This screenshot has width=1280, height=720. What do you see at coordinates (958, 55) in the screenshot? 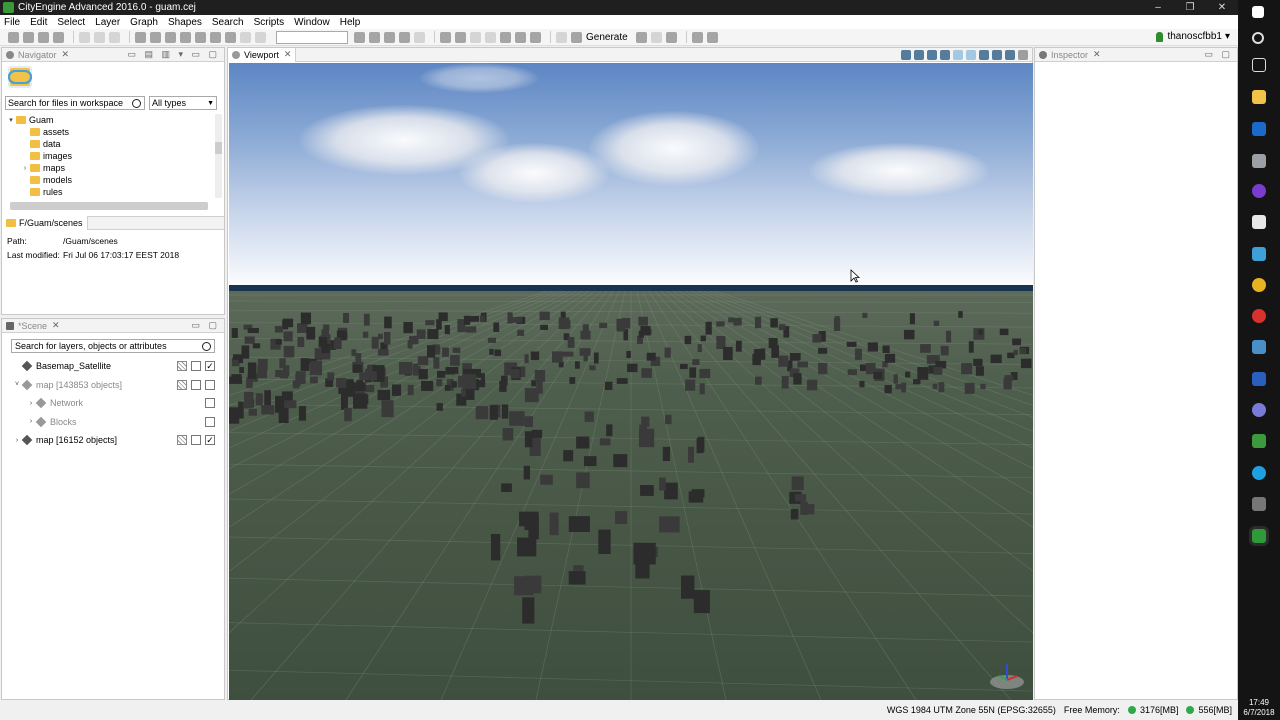
I see `bookmarks-icon` at bounding box center [958, 55].